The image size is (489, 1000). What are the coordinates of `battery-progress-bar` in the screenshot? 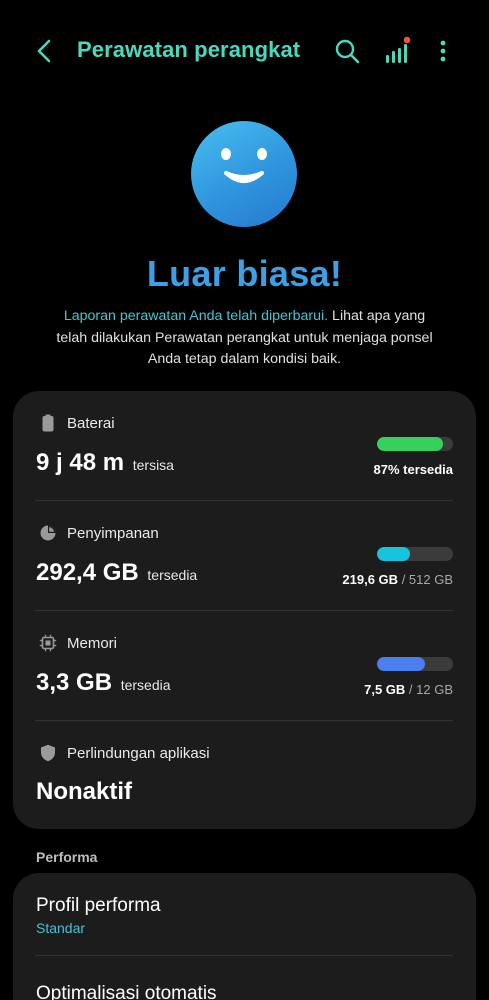 It's located at (415, 444).